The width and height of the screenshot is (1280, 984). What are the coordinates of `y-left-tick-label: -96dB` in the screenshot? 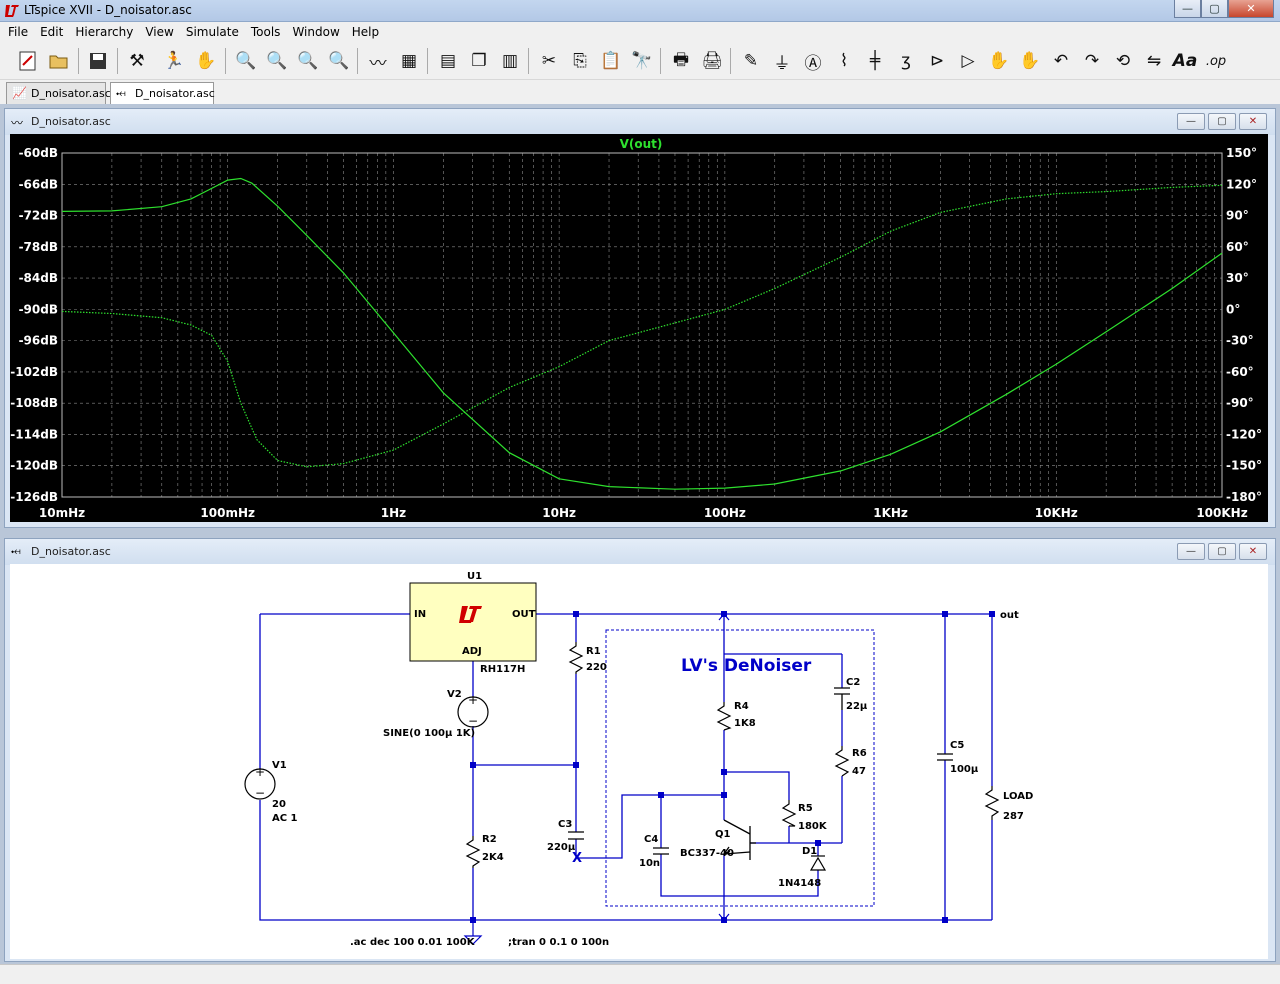 It's located at (38, 341).